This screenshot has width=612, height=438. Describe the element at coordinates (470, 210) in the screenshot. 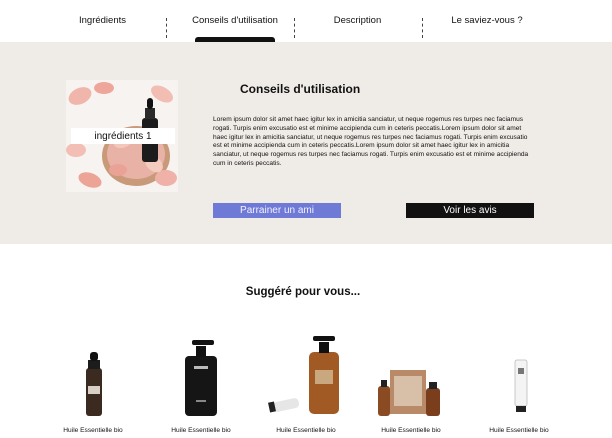

I see `see-reviews-button: Voir les avis` at that location.